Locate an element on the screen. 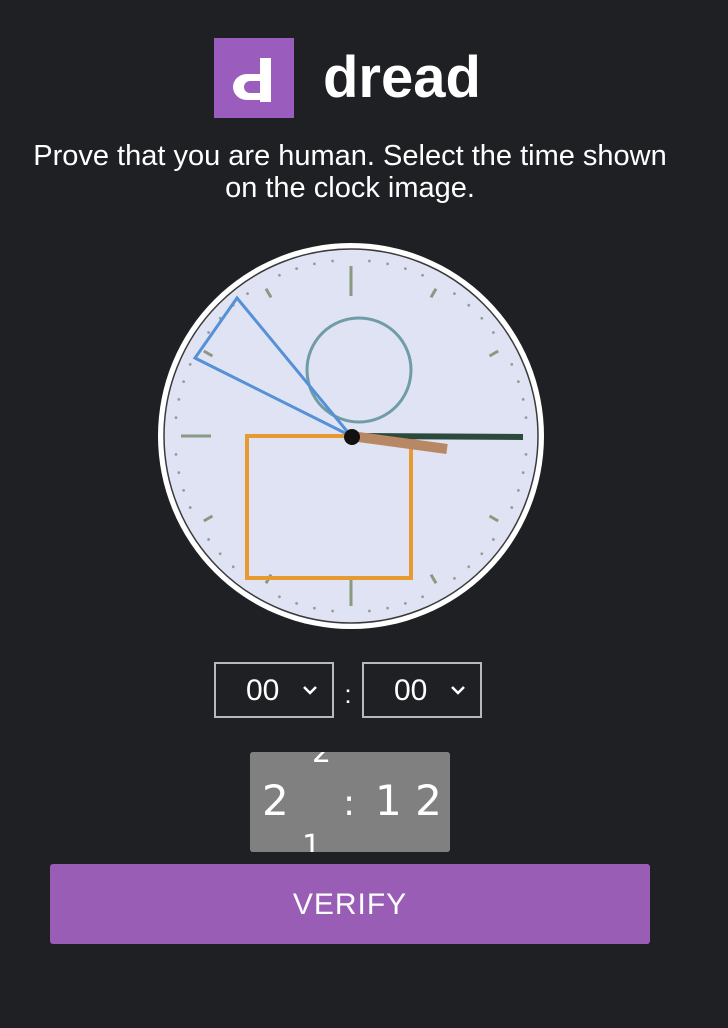 This screenshot has height=1028, width=728. dread-logo is located at coordinates (254, 78).